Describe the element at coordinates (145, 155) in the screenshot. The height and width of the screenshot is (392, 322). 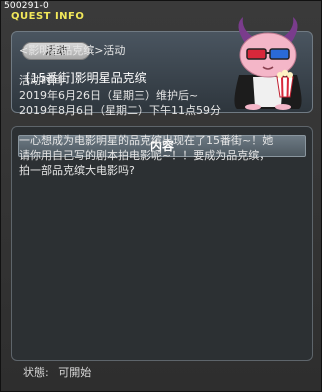
I see `description-line: 请你用自己写的剧本拍电影呢~！！要成为品克缤，` at that location.